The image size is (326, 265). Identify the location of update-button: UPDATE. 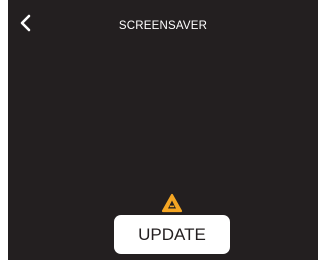
(172, 234).